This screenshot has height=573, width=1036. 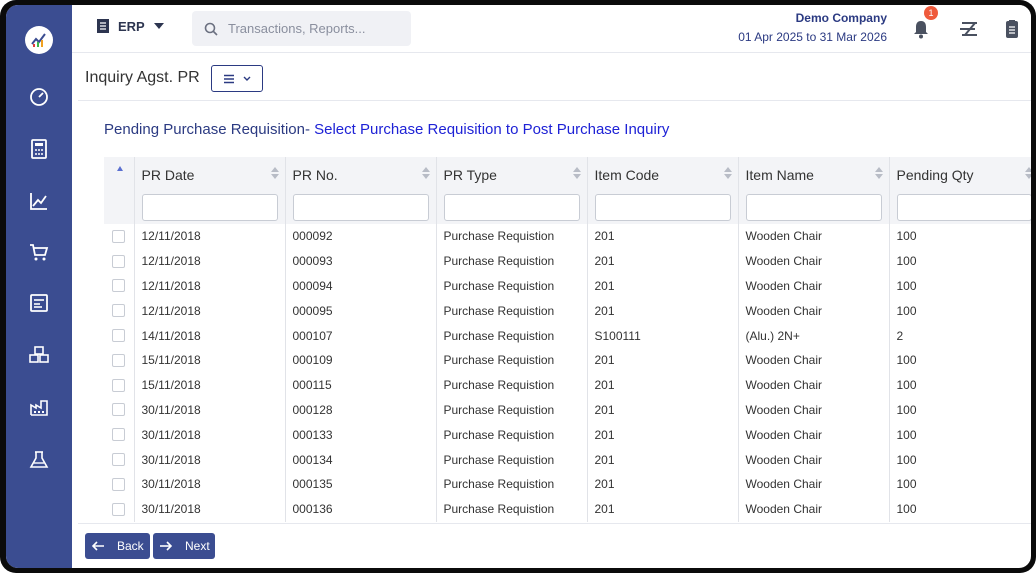 What do you see at coordinates (119, 208) in the screenshot?
I see `filter-spacer` at bounding box center [119, 208].